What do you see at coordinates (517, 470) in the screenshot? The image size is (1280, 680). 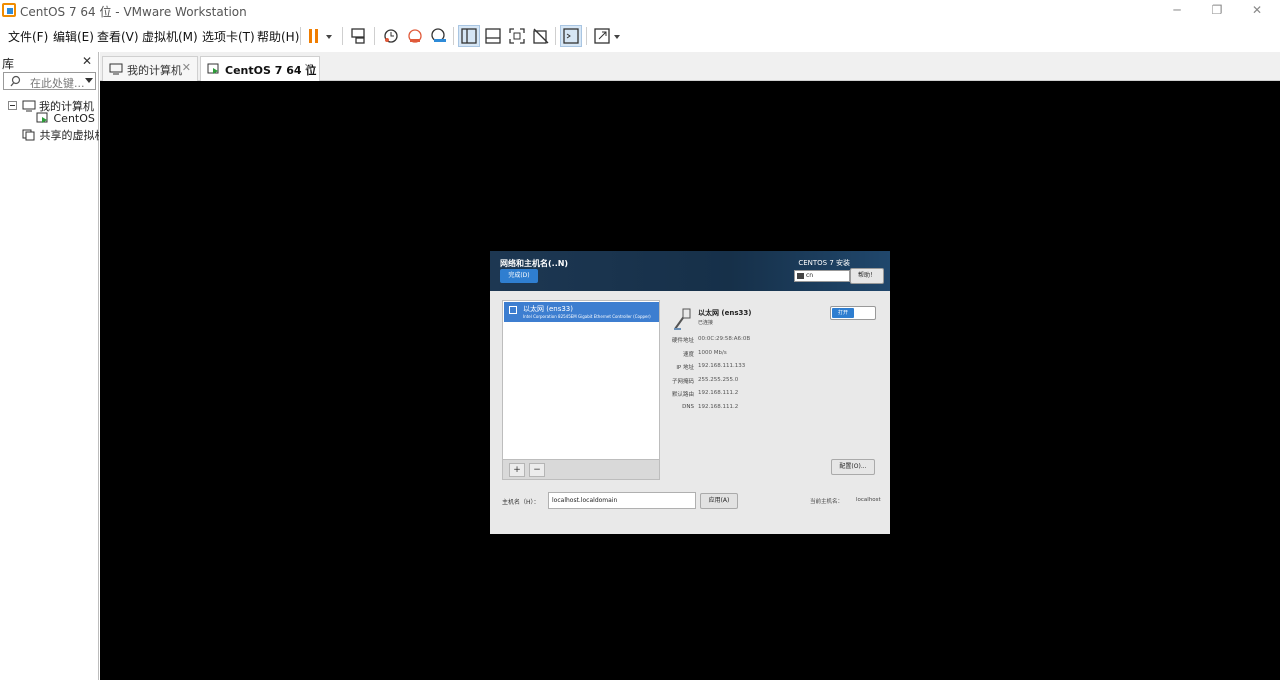 I see `add-device-button: +` at bounding box center [517, 470].